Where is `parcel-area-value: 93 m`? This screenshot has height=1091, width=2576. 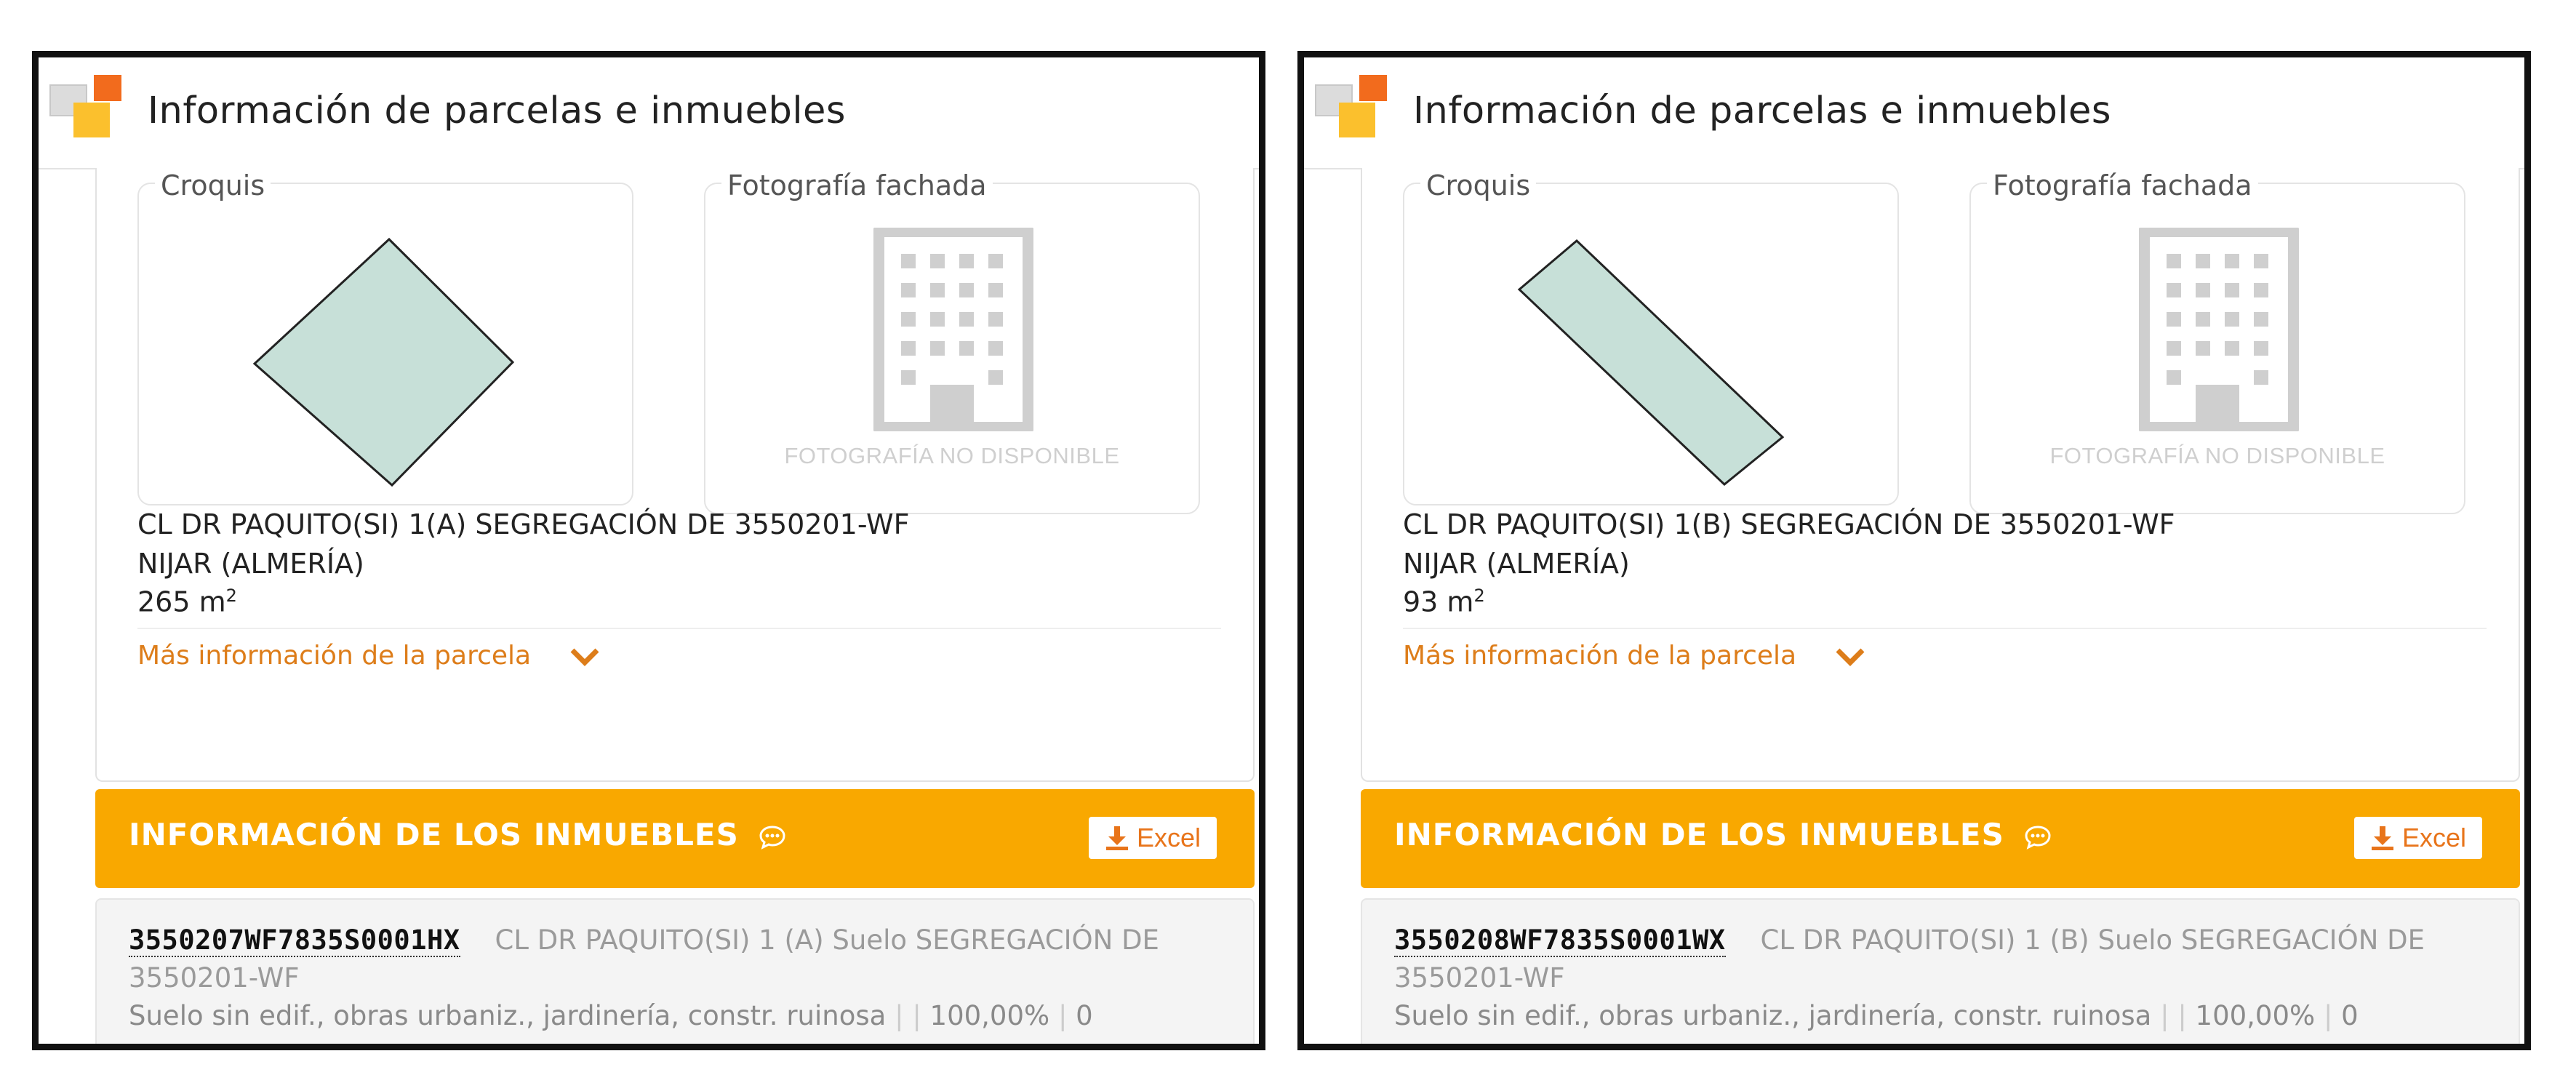
parcel-area-value: 93 m is located at coordinates (1438, 602).